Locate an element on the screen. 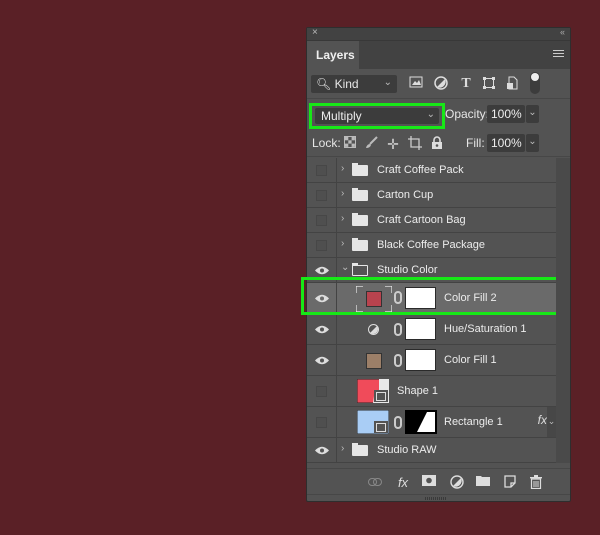 Image resolution: width=600 pixels, height=535 pixels. hamburger-icon is located at coordinates (558, 54).